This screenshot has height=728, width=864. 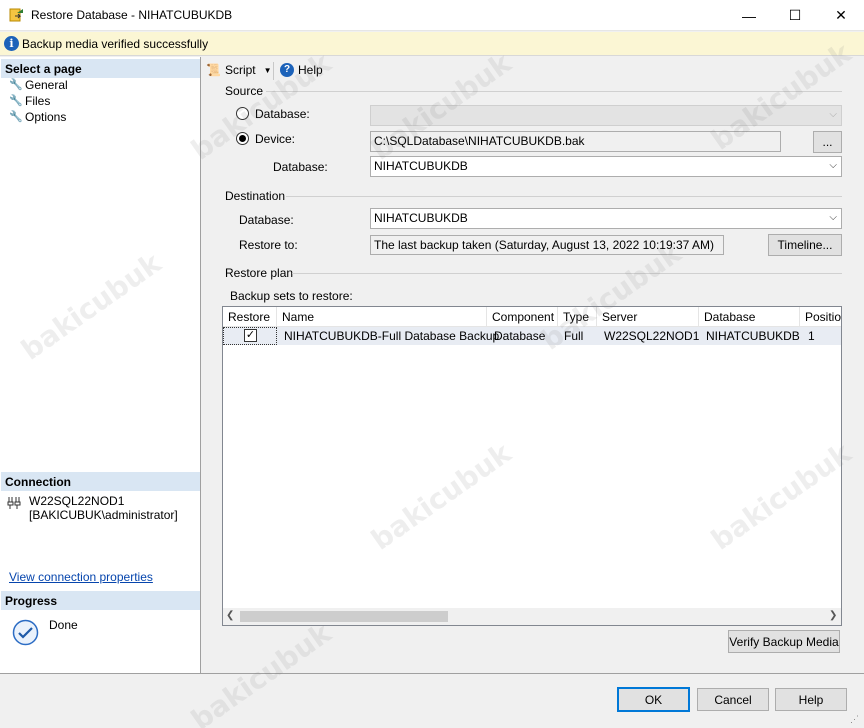 What do you see at coordinates (25, 632) in the screenshot?
I see `done-check-icon` at bounding box center [25, 632].